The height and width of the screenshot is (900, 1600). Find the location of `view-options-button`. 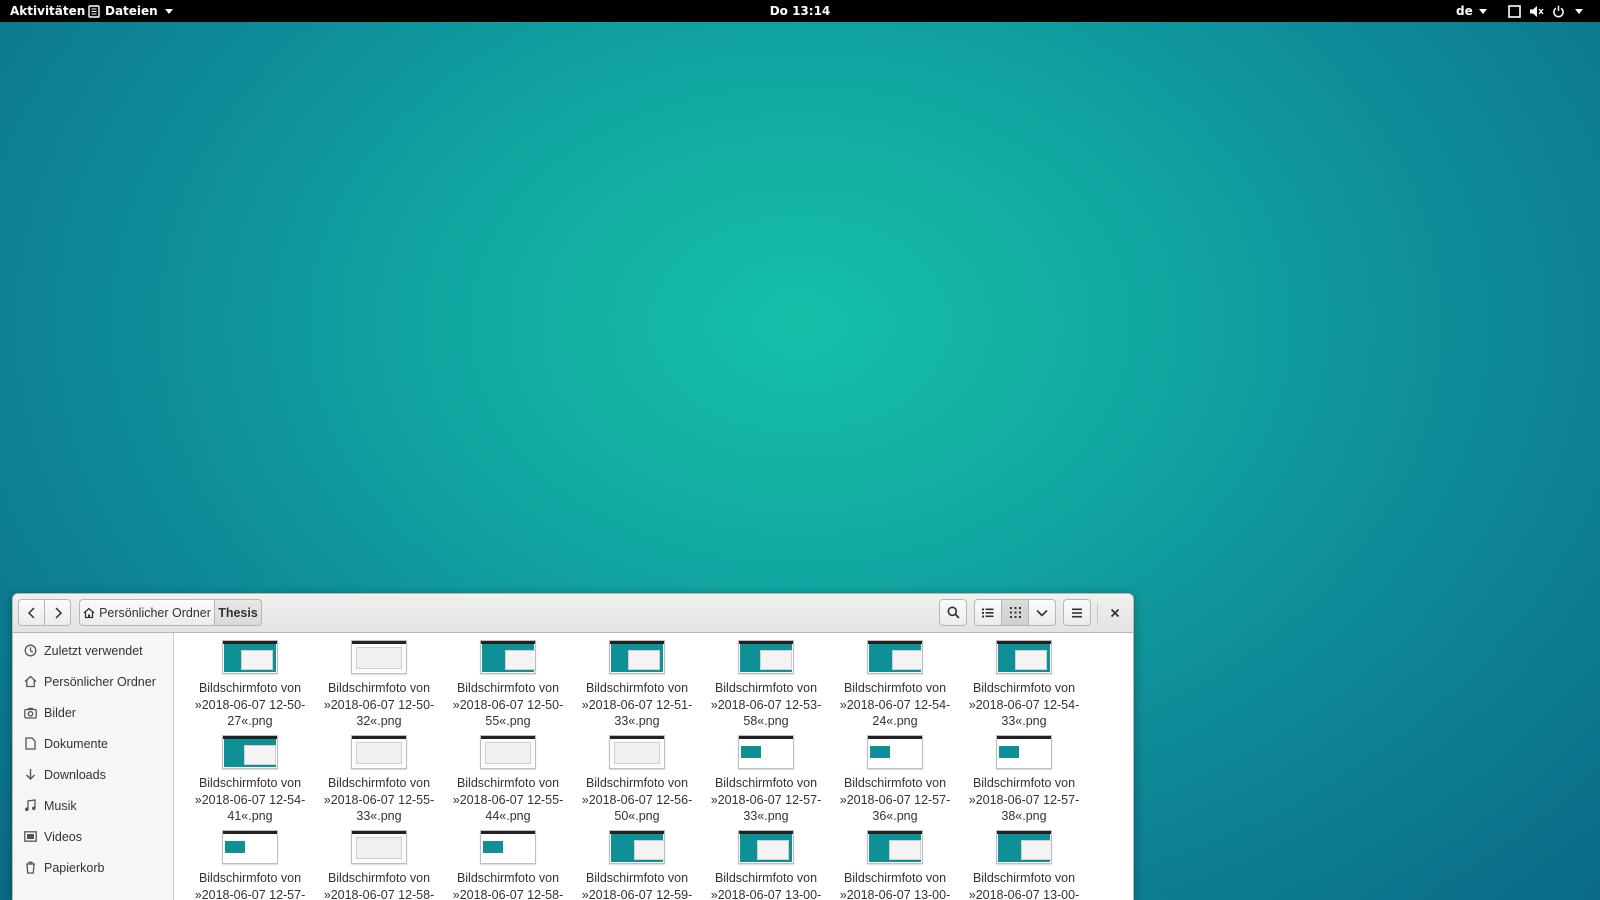

view-options-button is located at coordinates (1042, 612).